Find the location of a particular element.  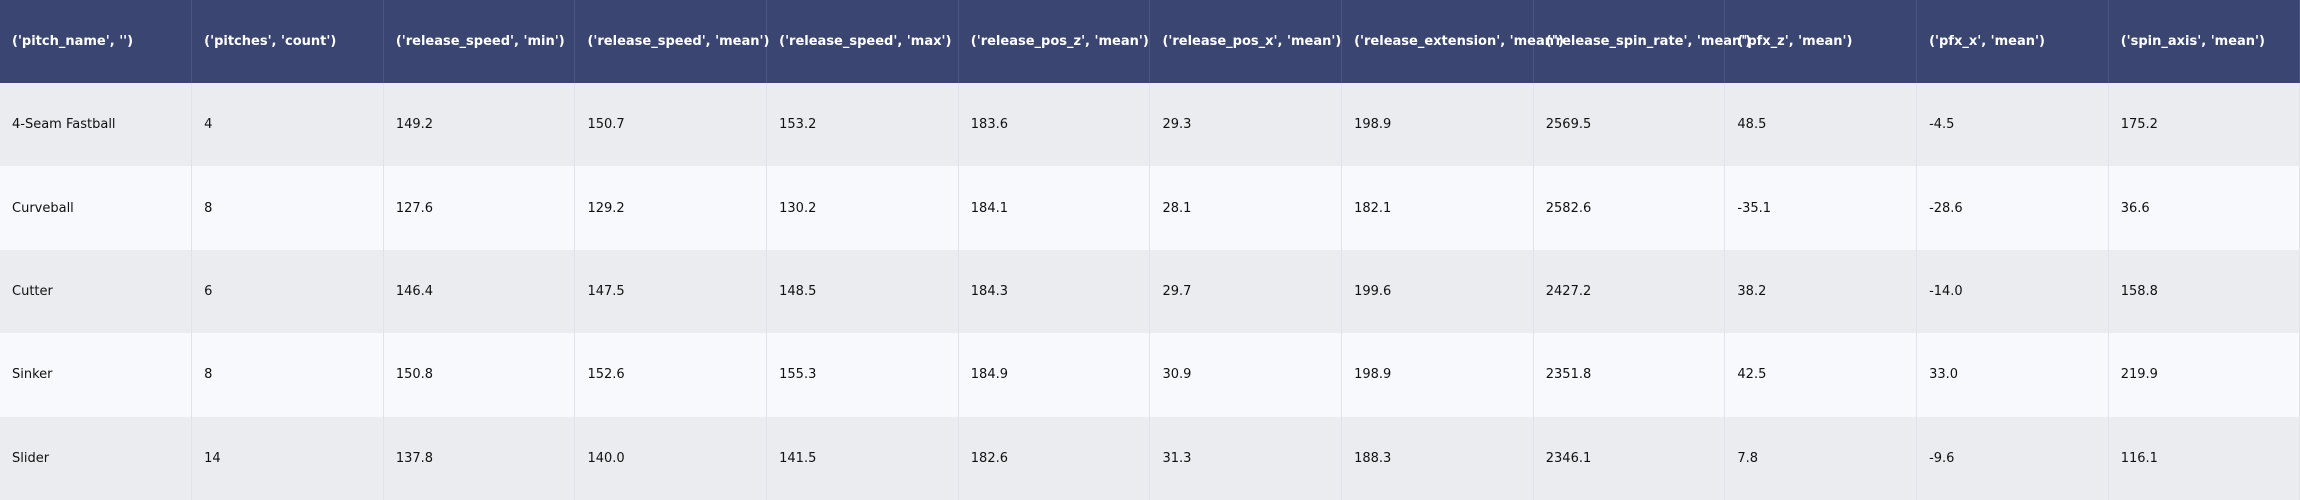

table-cell: 127.6 is located at coordinates (479, 208).